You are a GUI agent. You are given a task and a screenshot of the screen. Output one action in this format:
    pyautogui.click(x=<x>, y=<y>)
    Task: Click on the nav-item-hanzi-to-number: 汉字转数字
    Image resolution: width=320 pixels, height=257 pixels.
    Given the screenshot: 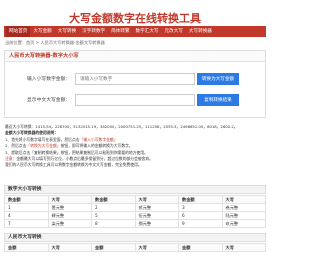 What is the action you would take?
    pyautogui.click(x=93, y=31)
    